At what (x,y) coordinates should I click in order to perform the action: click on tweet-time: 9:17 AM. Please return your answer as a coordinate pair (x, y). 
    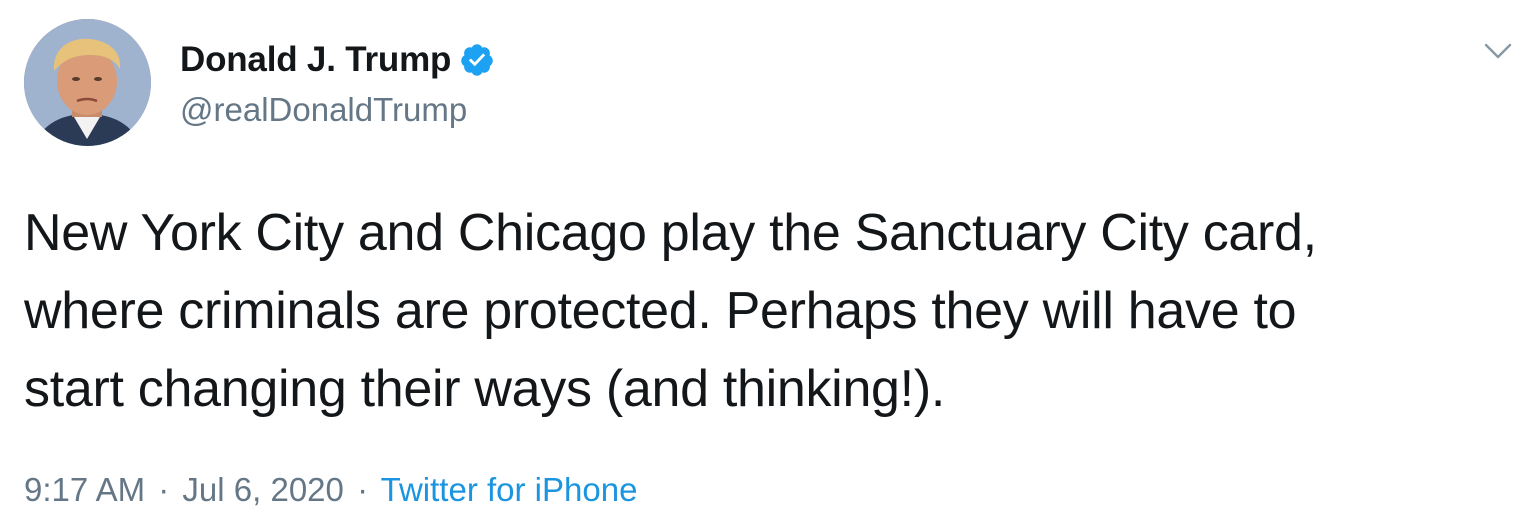
    Looking at the image, I should click on (84, 489).